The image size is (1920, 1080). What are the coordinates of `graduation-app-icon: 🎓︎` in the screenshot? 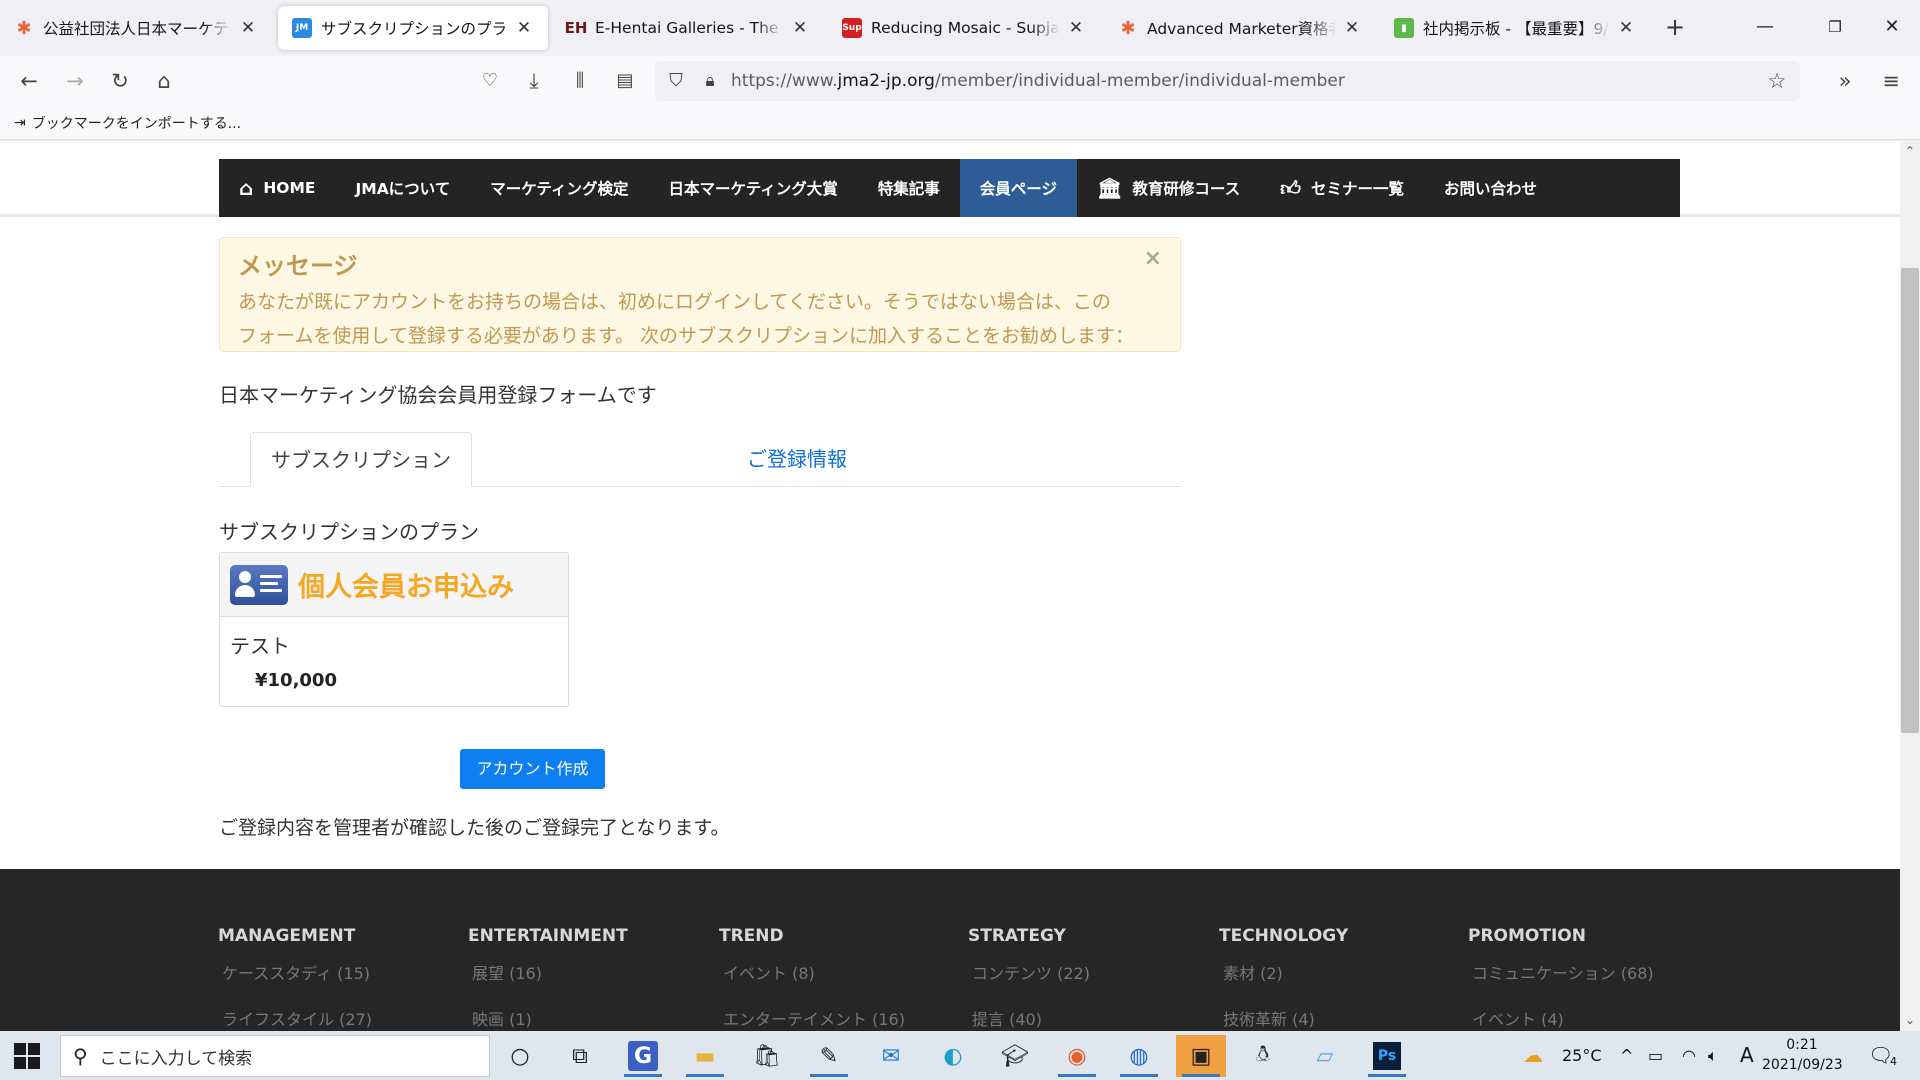 It's located at (1015, 1056).